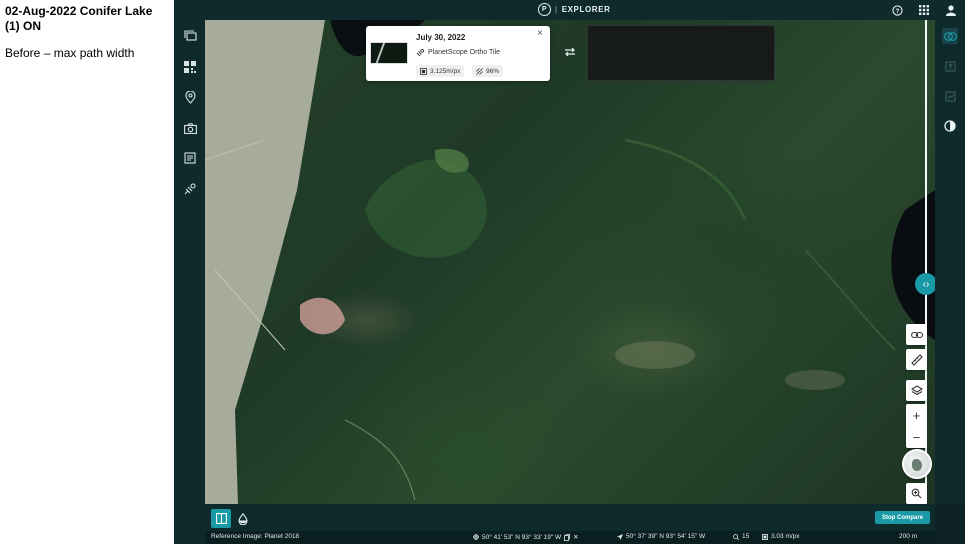 The height and width of the screenshot is (544, 965). I want to click on scale-bar: 200 m, so click(908, 536).